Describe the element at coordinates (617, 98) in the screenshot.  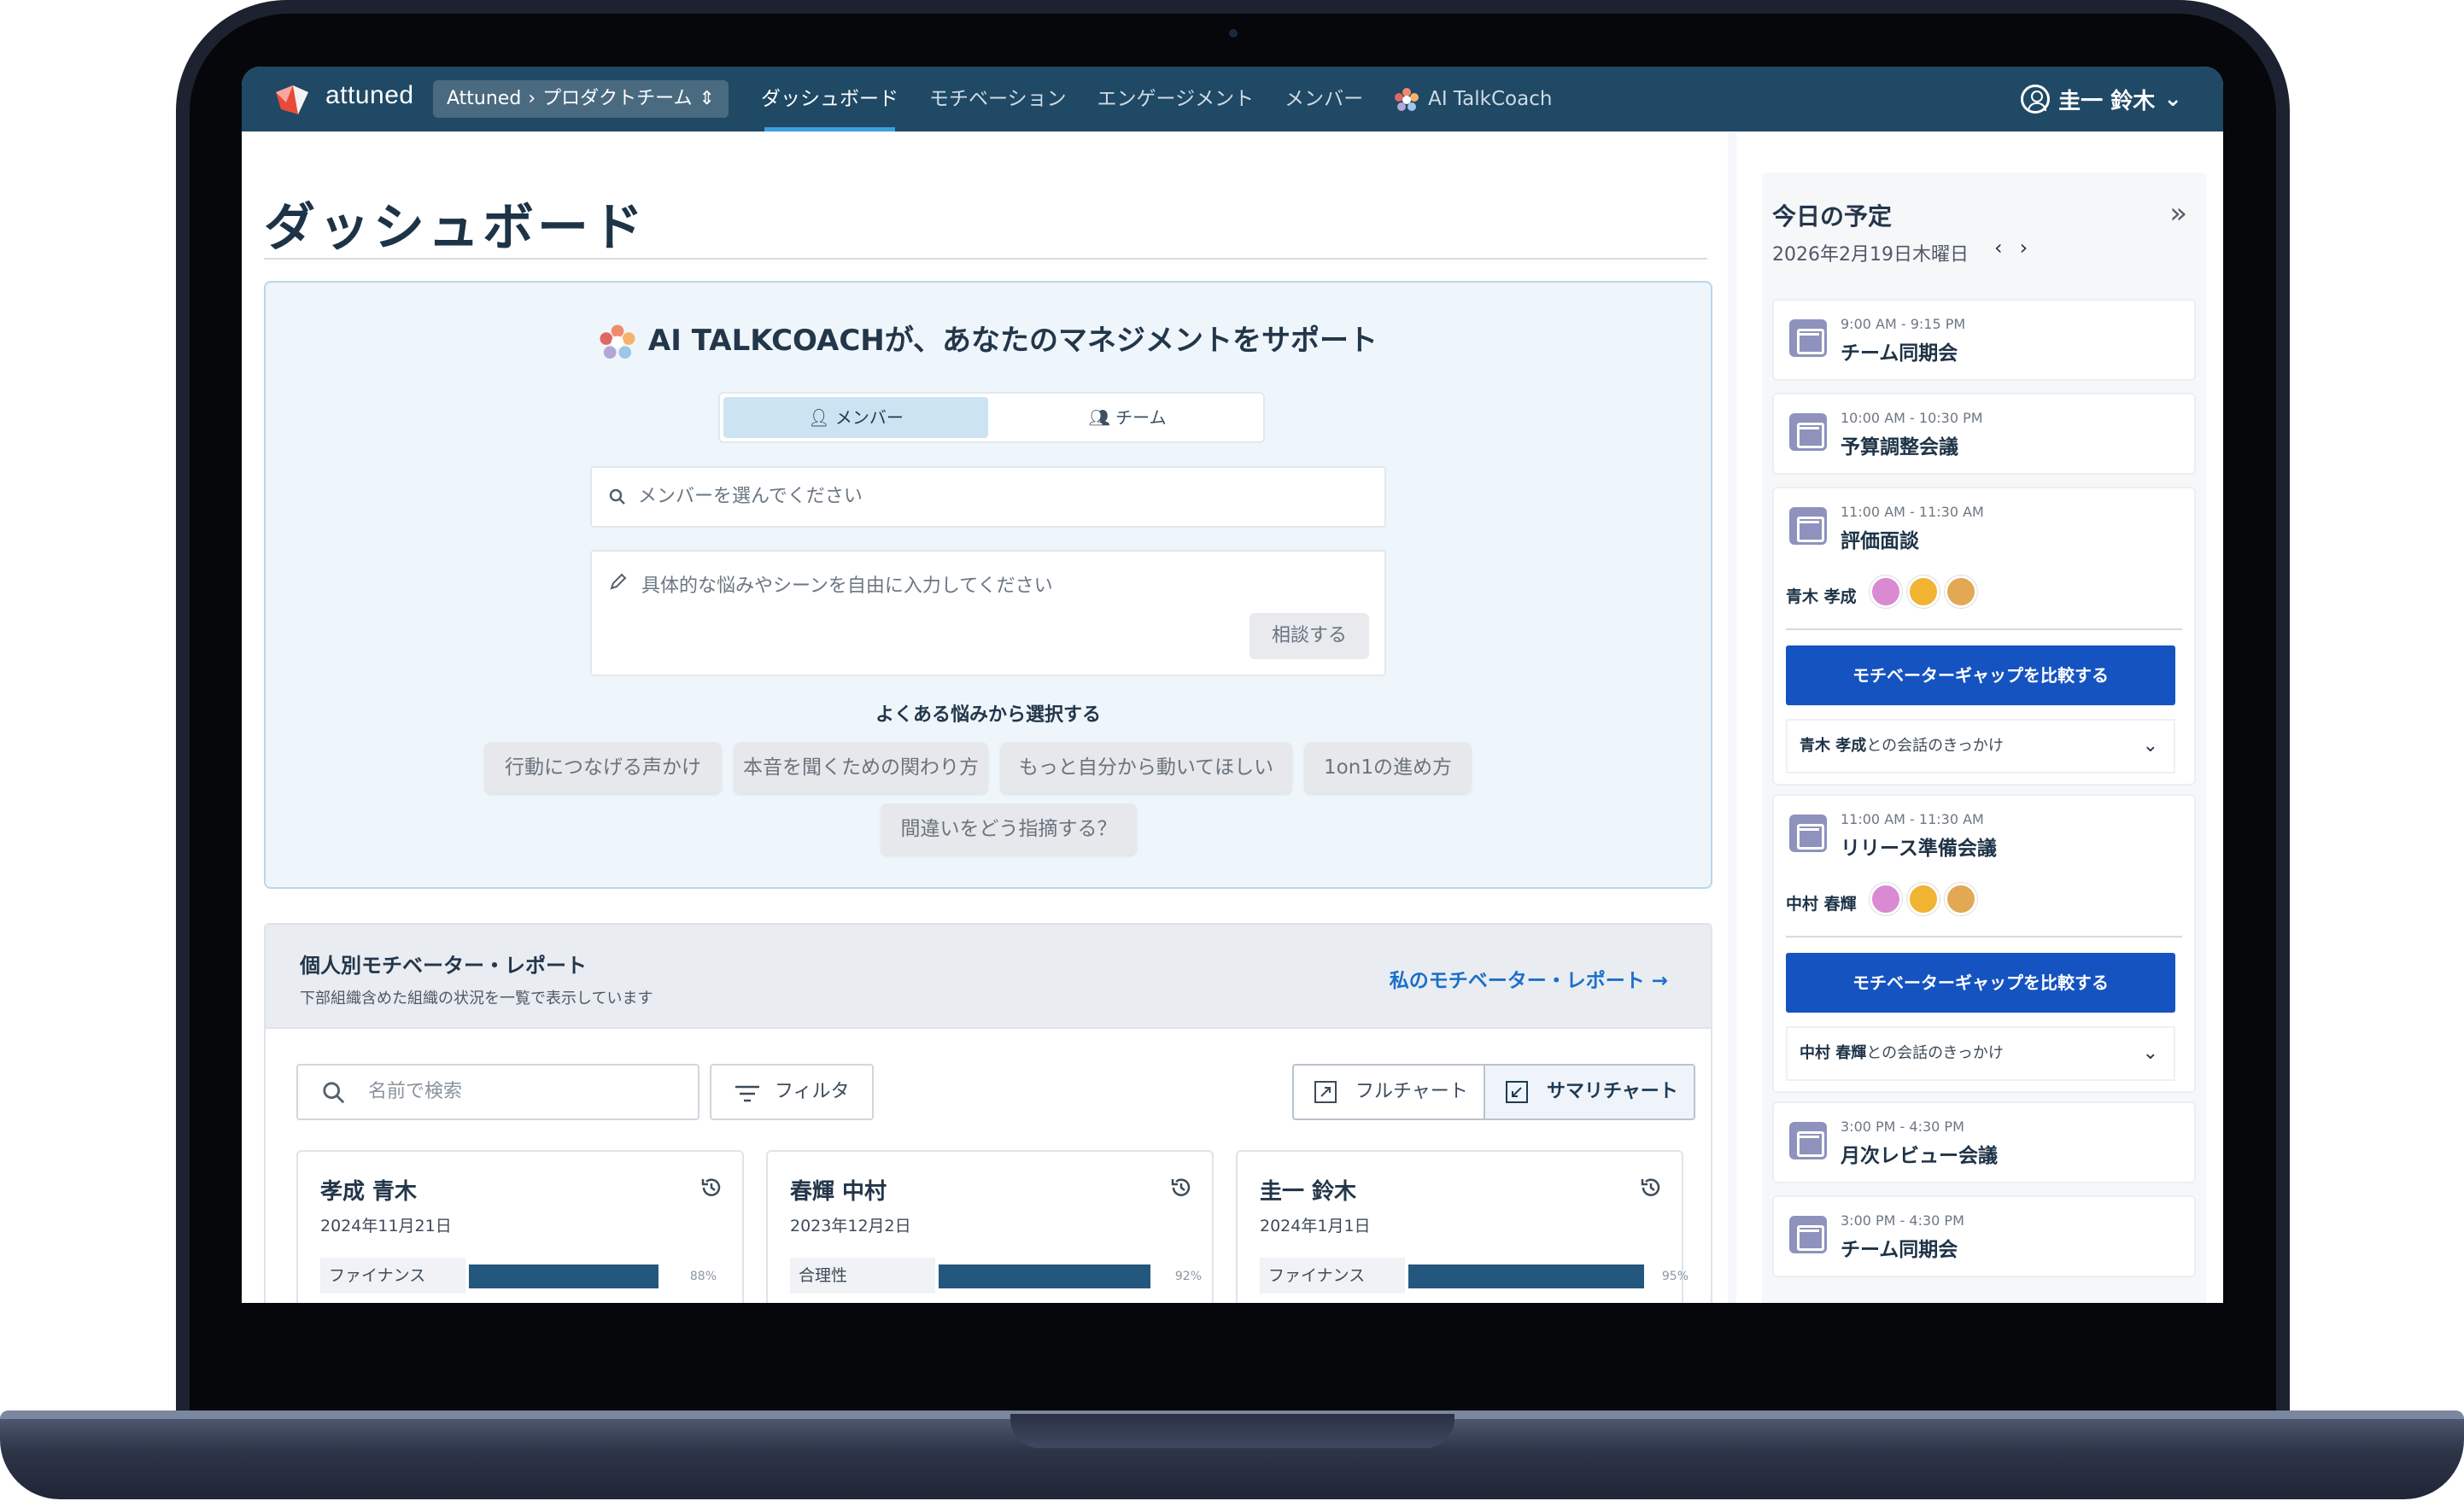
I see `breadcrumb-team: プロダクトチーム` at that location.